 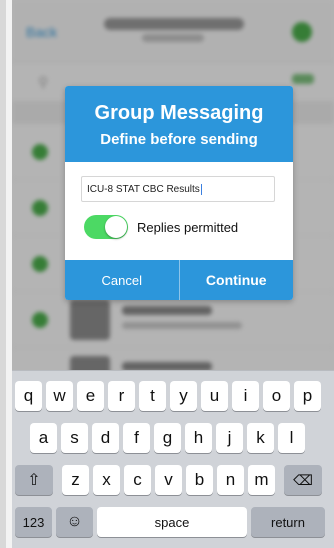 I want to click on key-v: v, so click(x=168, y=480).